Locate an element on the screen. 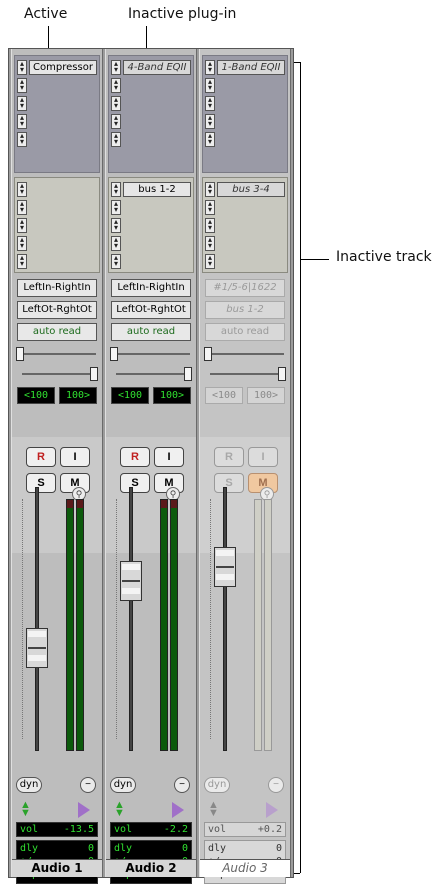 The height and width of the screenshot is (887, 437). track-name: Audio 1 is located at coordinates (57, 868).